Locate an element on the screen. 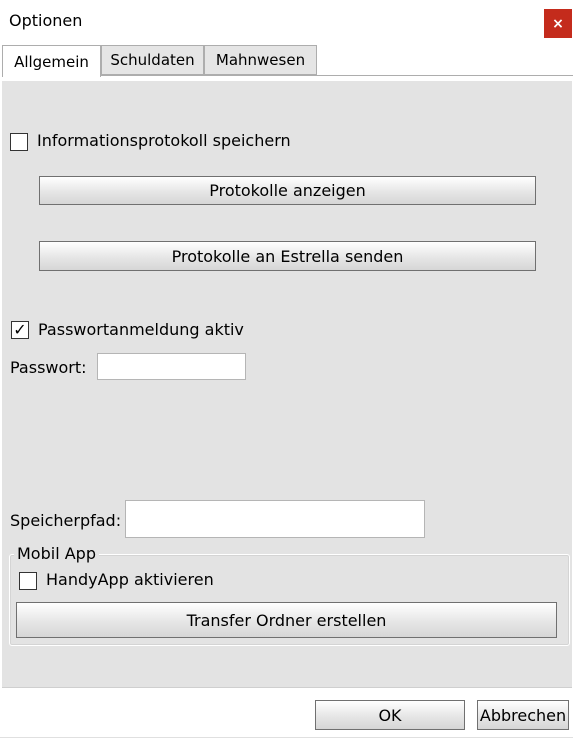 Image resolution: width=573 pixels, height=738 pixels. handy-app-checkbox is located at coordinates (28, 581).